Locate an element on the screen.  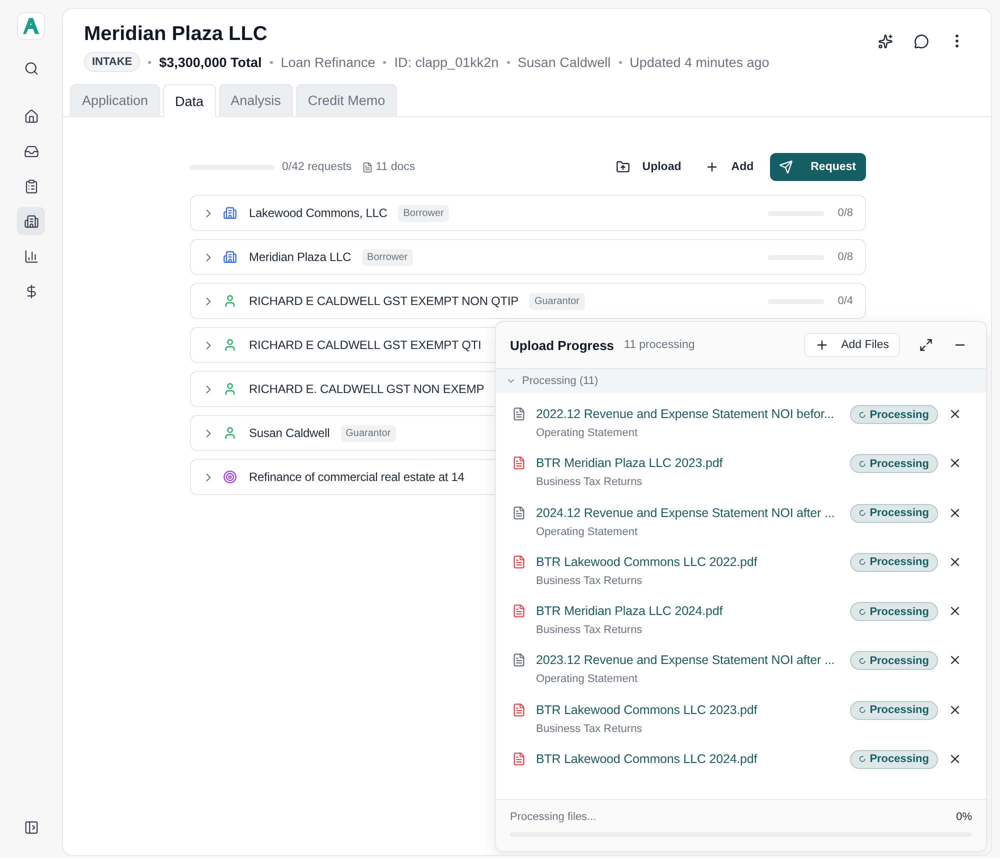
entity-name: Susan Caldwell is located at coordinates (289, 433).